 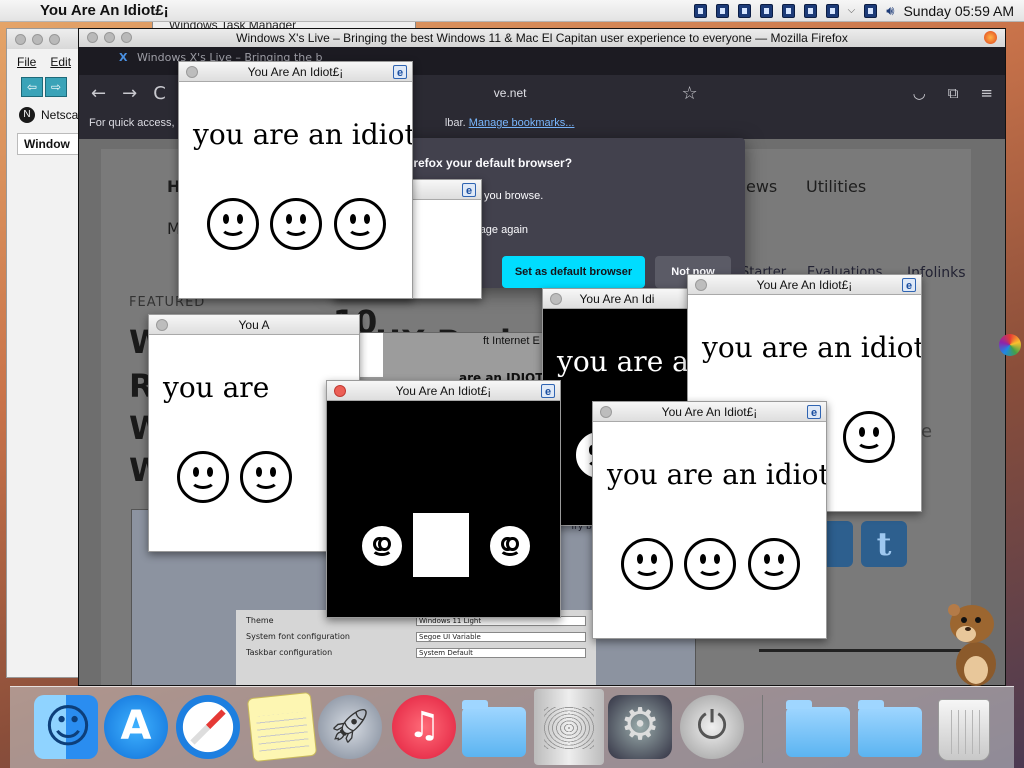 I want to click on netscape-logo-icon: N, so click(x=27, y=115).